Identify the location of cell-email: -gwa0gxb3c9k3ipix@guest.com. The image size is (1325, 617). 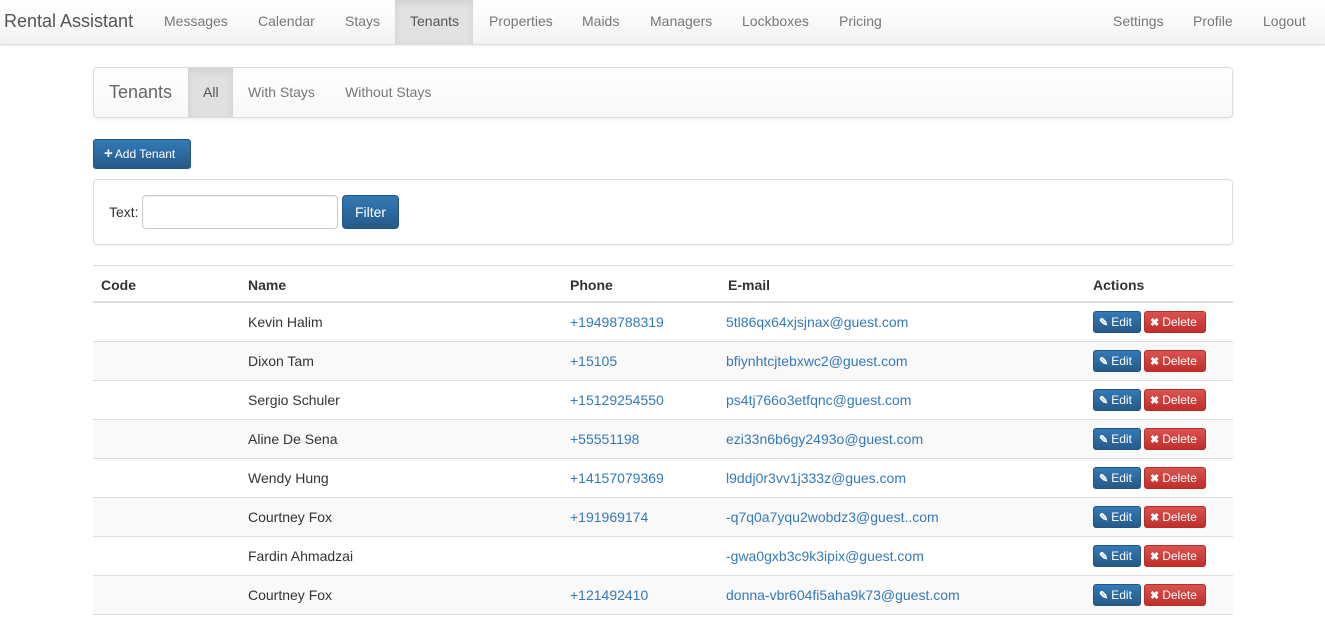
(825, 556).